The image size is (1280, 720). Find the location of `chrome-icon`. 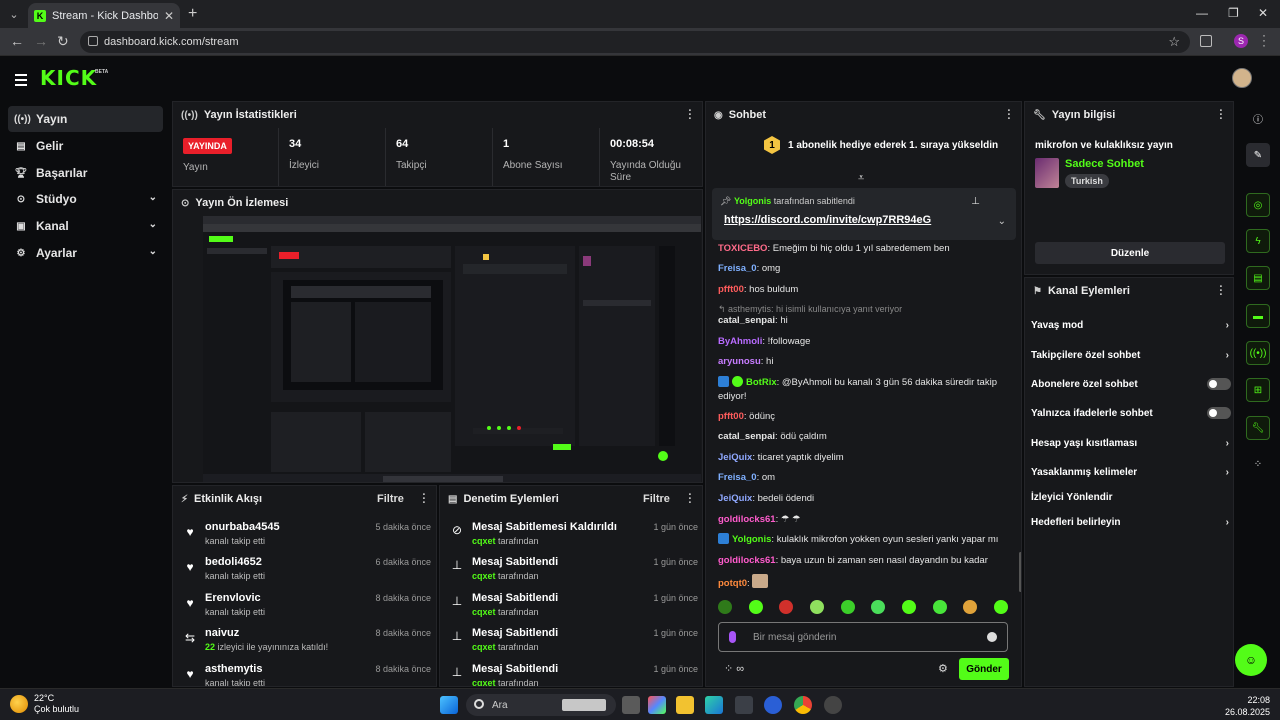

chrome-icon is located at coordinates (803, 705).